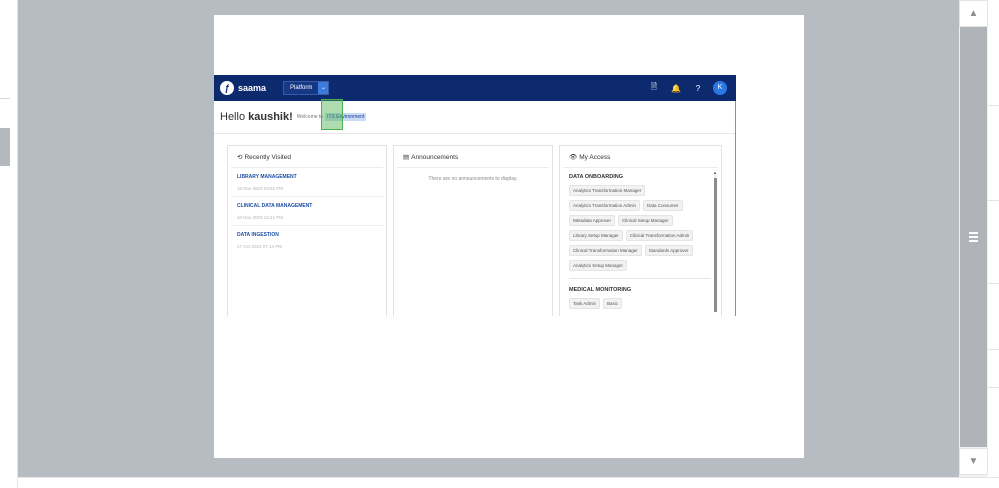 This screenshot has width=999, height=488. Describe the element at coordinates (676, 88) in the screenshot. I see `bell-icon: 🔔` at that location.